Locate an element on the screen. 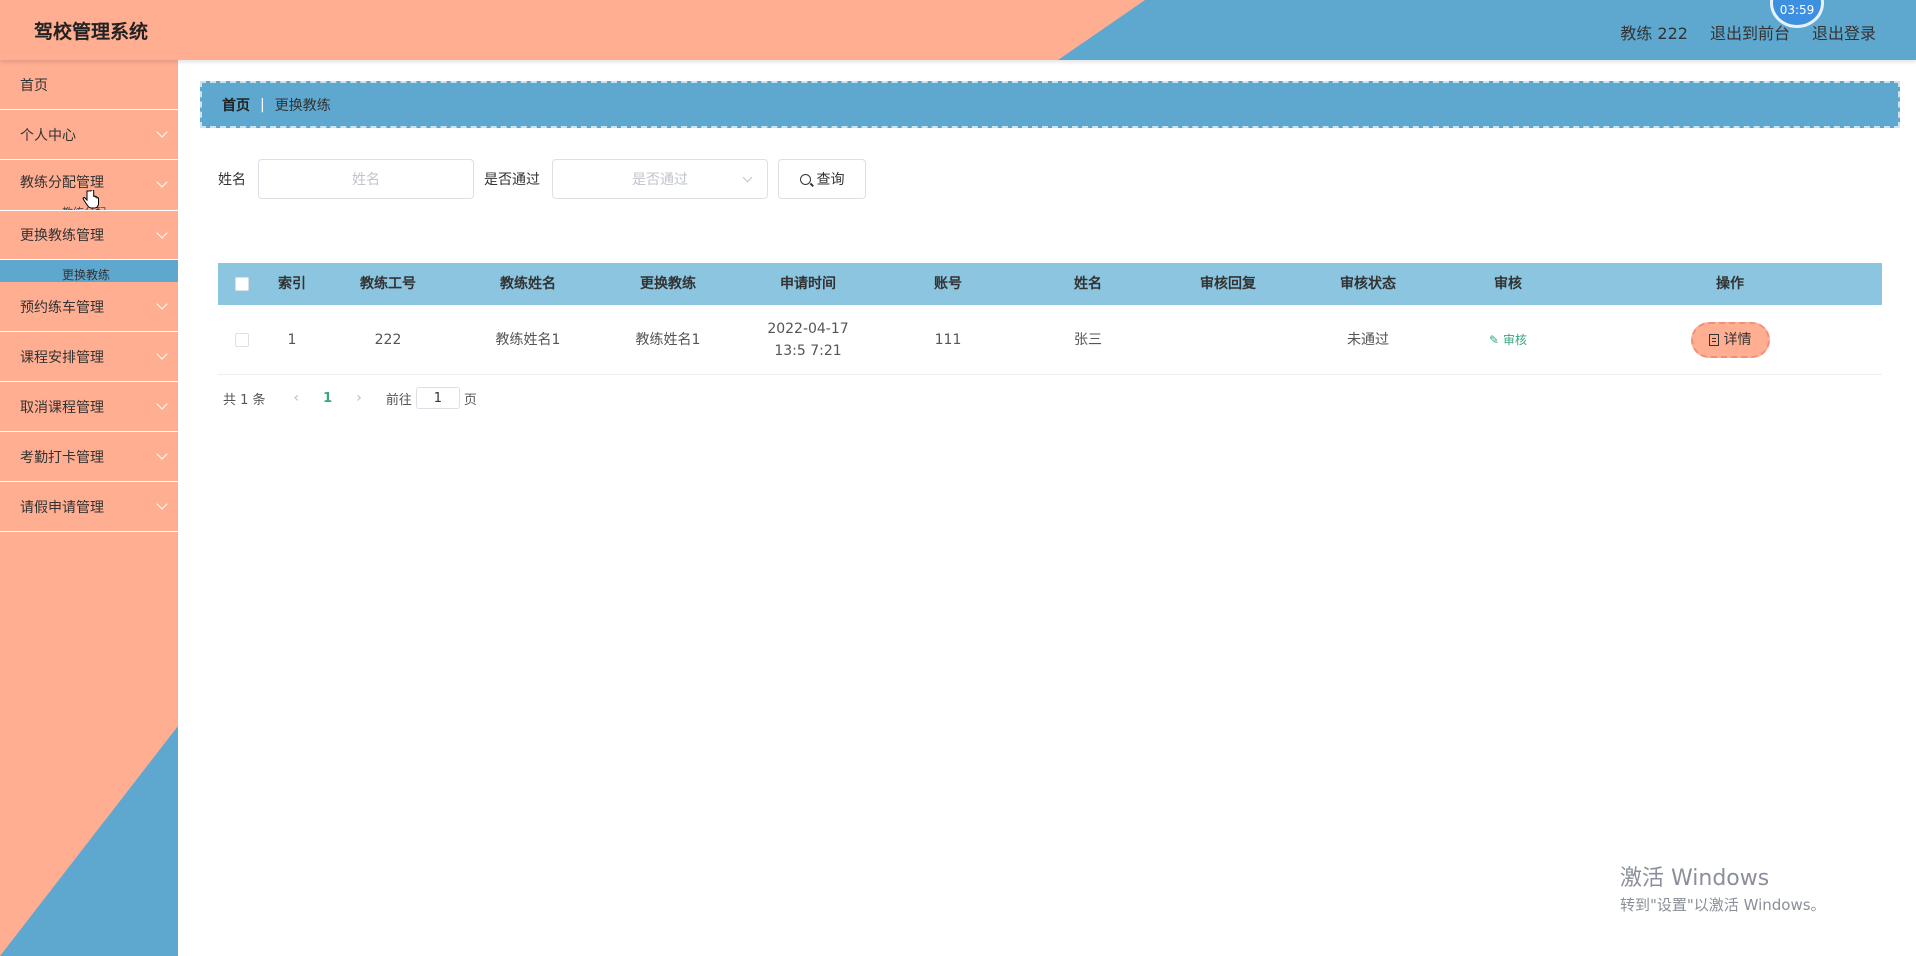 The width and height of the screenshot is (1916, 956). cell-new-coach: 教练姓名1 is located at coordinates (668, 339).